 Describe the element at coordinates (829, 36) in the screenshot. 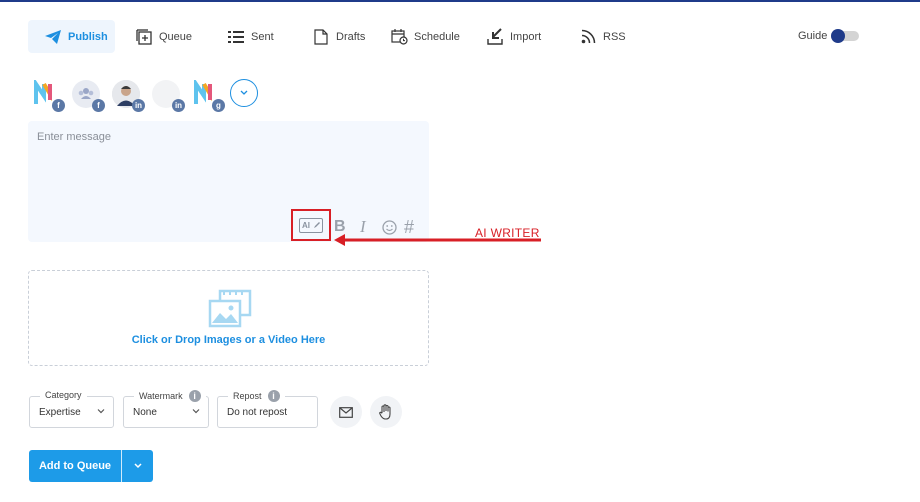

I see `guide-toggle: Guide` at that location.